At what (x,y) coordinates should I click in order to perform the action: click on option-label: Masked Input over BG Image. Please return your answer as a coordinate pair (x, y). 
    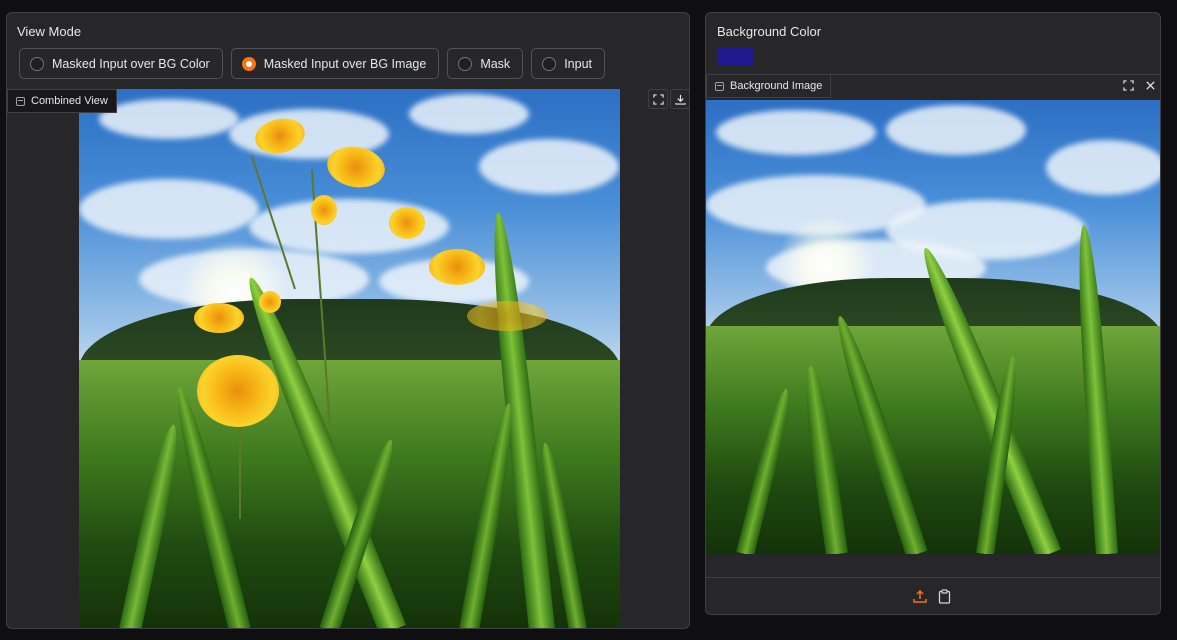
    Looking at the image, I should click on (345, 63).